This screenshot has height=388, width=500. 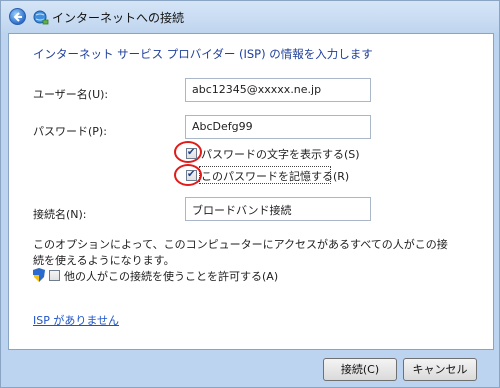 I want to click on page-heading: インターネット サービス プロバイダー (ISP) の情報を入力します, so click(x=203, y=54).